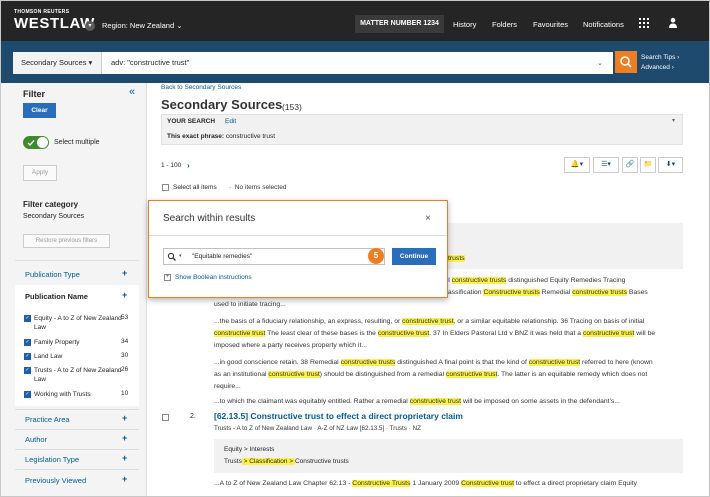 Image resolution: width=710 pixels, height=497 pixels. Describe the element at coordinates (78, 323) in the screenshot. I see `publication-equity: Equity - A to Z of New Zealand Law` at that location.